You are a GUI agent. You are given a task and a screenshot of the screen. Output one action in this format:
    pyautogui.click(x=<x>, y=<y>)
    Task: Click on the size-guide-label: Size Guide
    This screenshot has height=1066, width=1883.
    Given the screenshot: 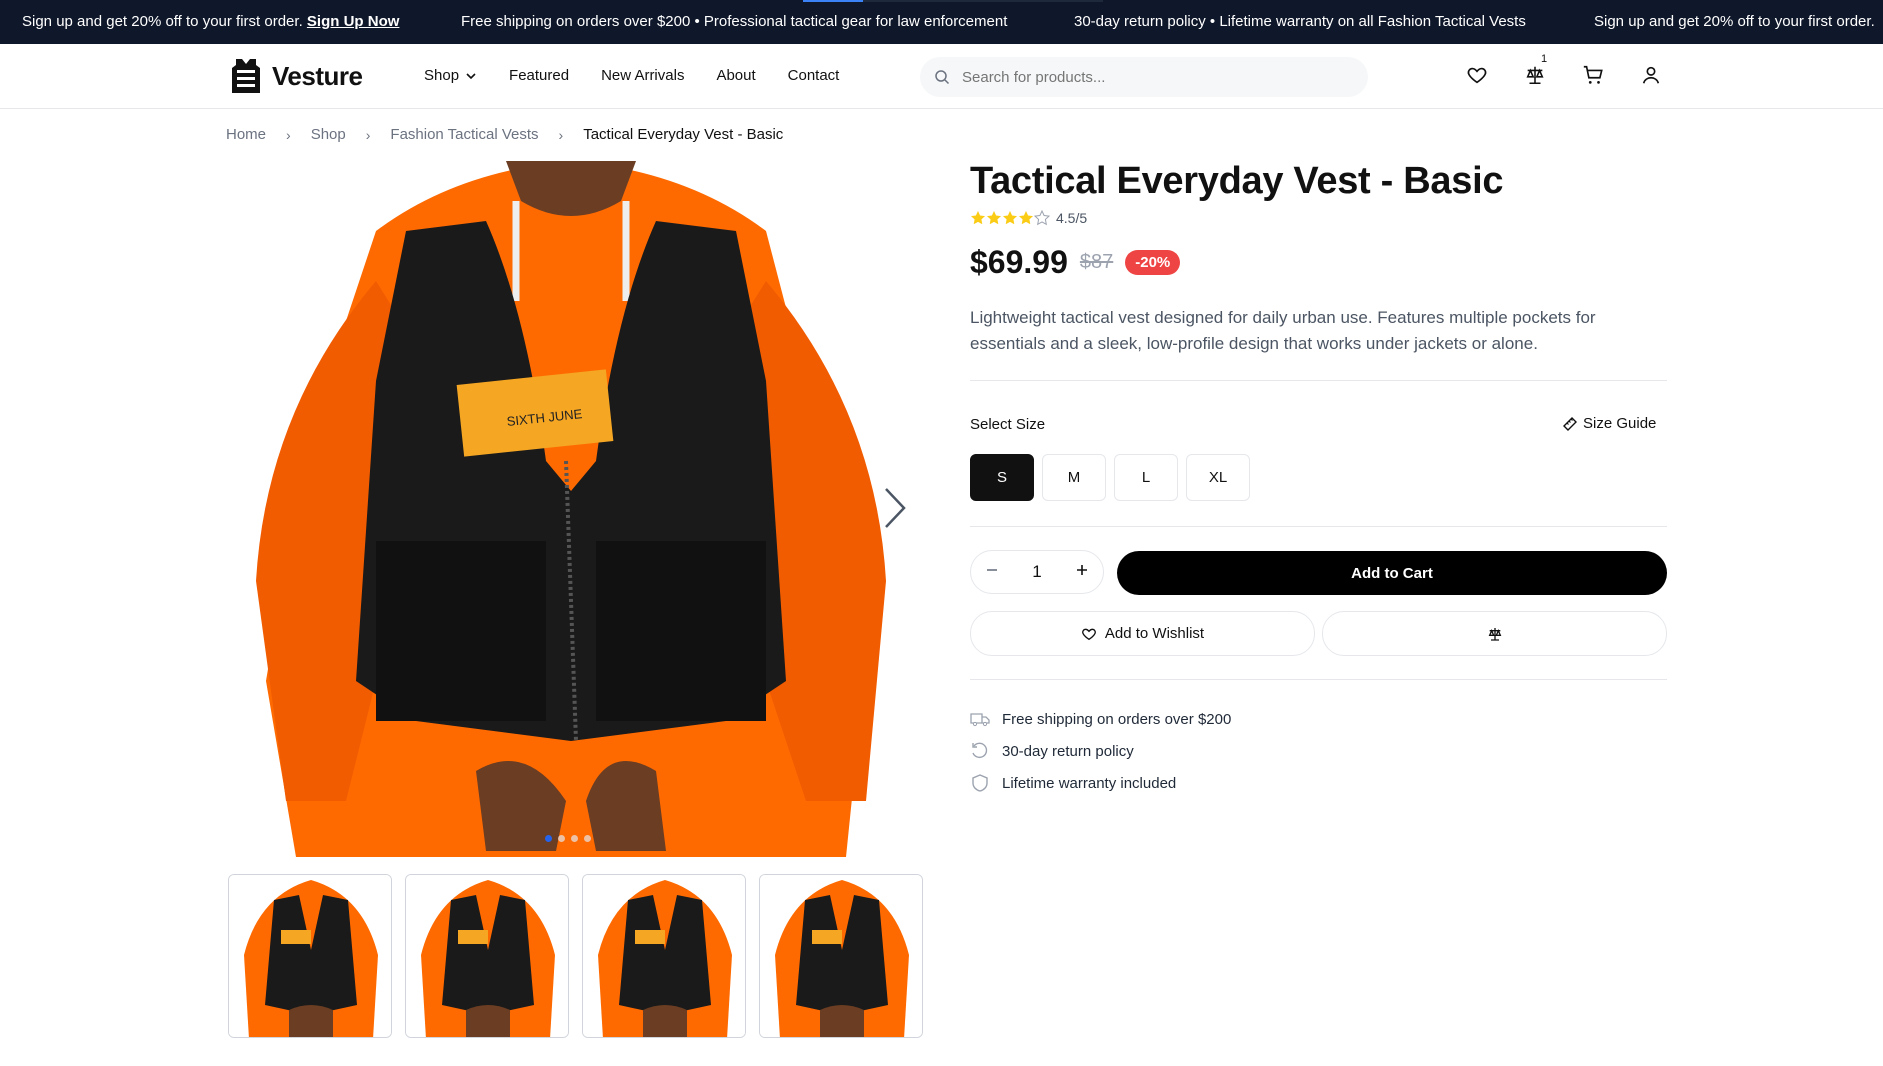 What is the action you would take?
    pyautogui.click(x=1620, y=423)
    